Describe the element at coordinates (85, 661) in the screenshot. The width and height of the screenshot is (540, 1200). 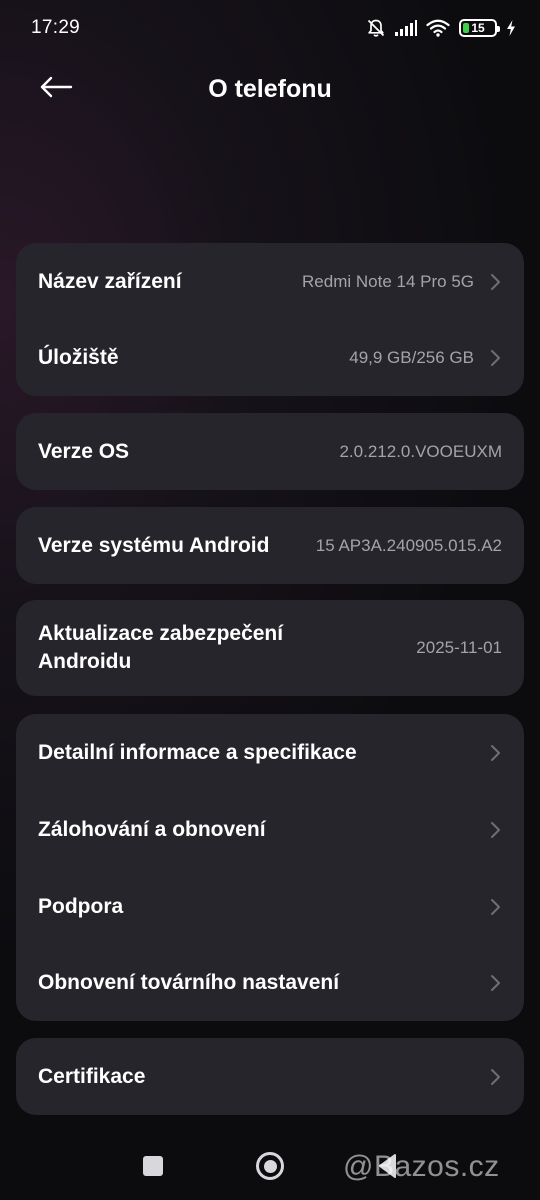
I see `security-update-label-line2: Androidu` at that location.